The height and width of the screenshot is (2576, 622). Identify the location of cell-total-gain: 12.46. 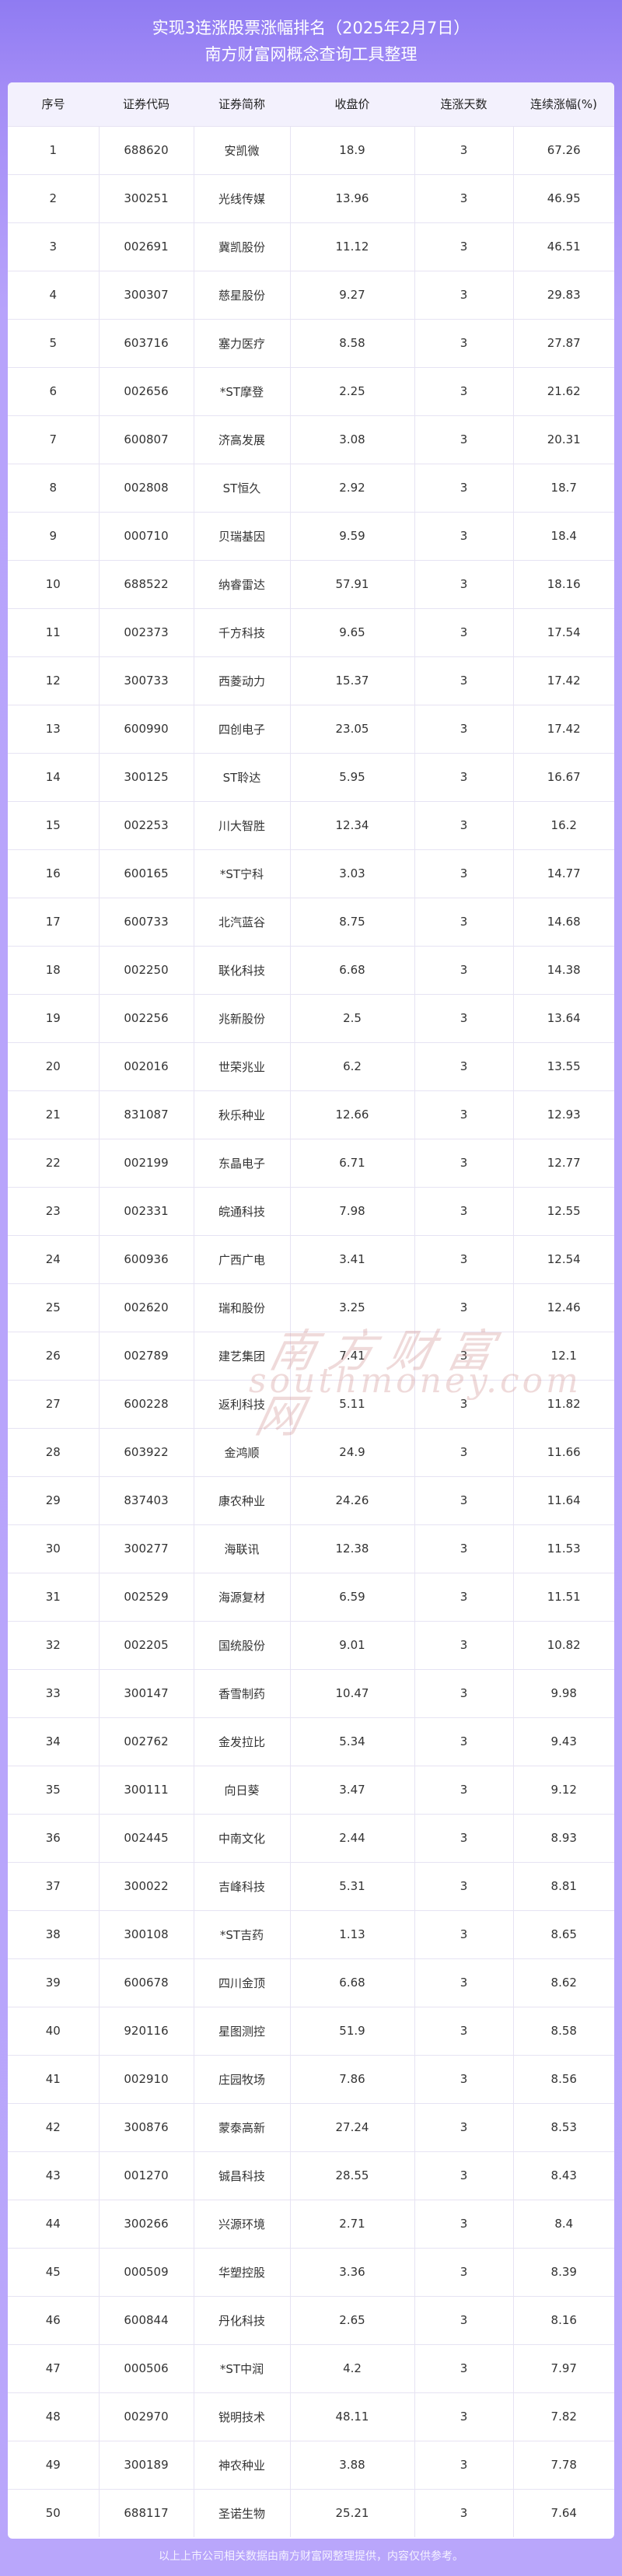
(563, 1307).